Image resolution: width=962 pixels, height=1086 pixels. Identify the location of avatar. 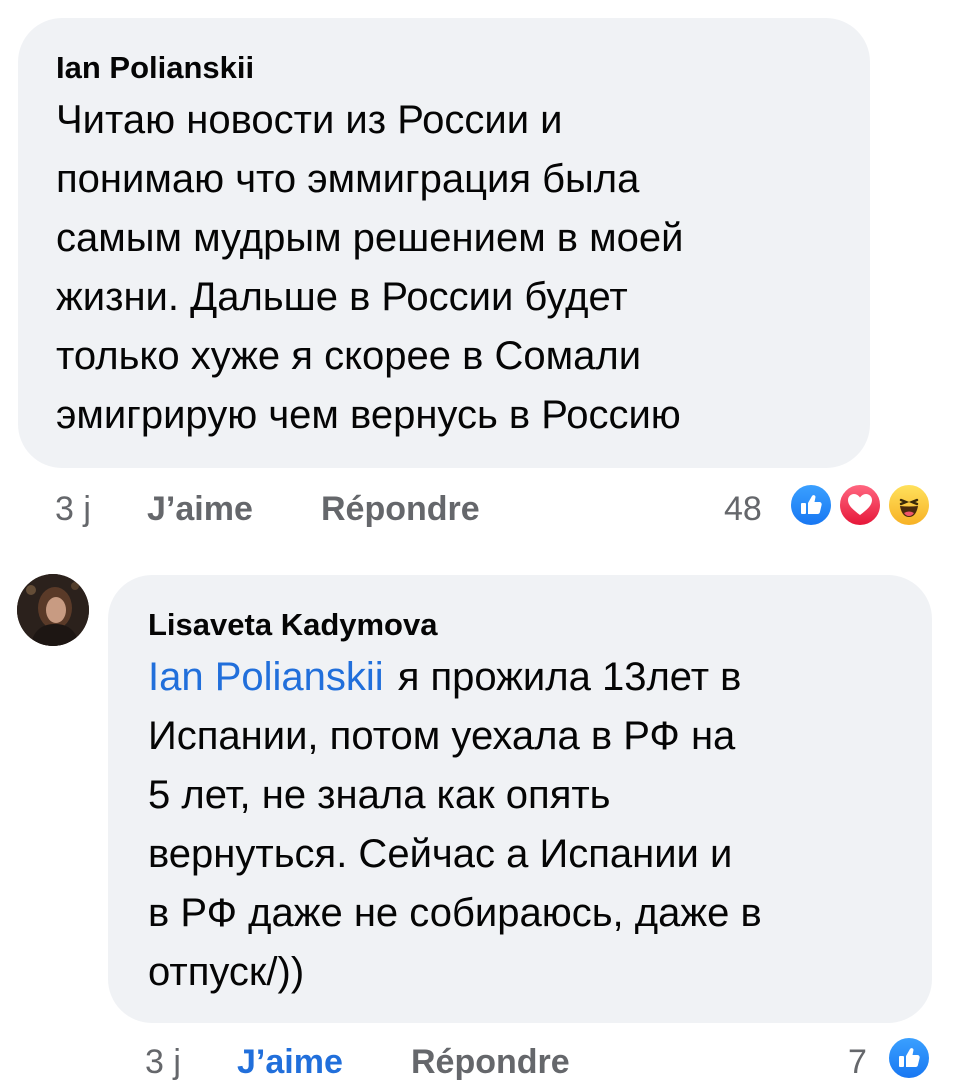
(53, 610).